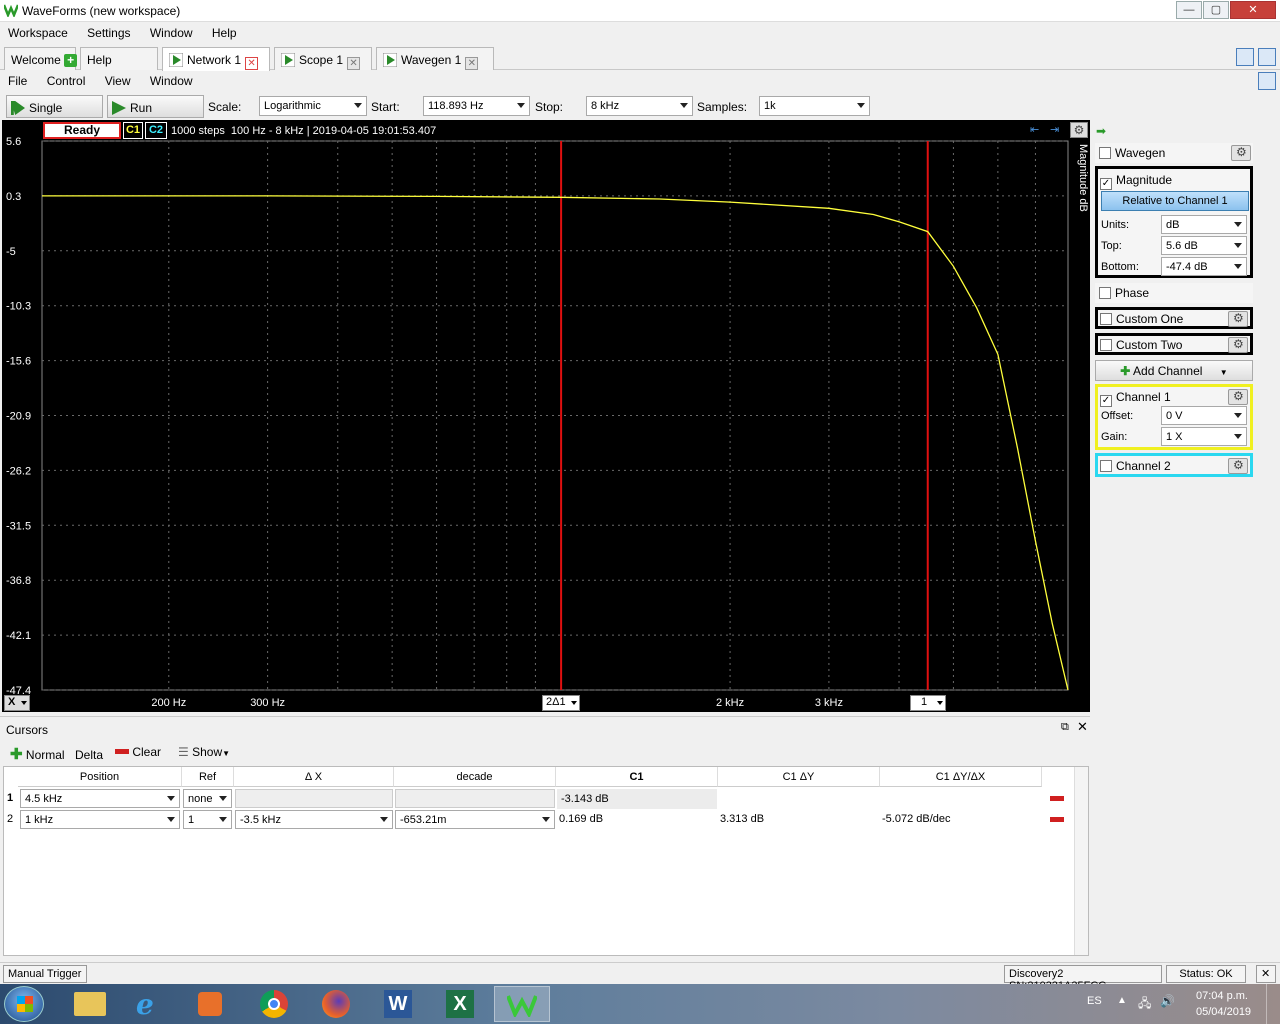 This screenshot has width=1280, height=1024. Describe the element at coordinates (475, 777) in the screenshot. I see `header-decade: decade` at that location.